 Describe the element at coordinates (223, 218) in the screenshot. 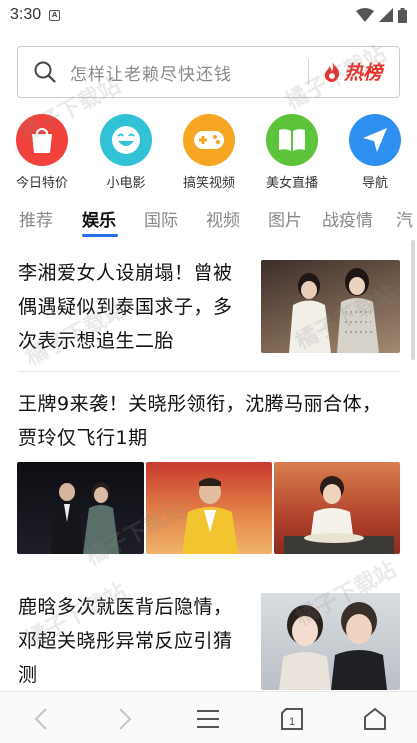

I see `tab-video: 视频` at that location.